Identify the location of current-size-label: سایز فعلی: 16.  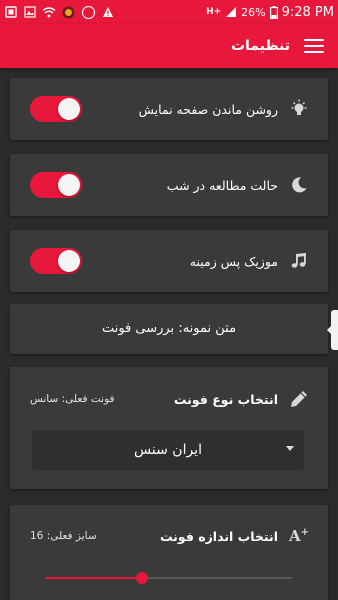
(63, 536).